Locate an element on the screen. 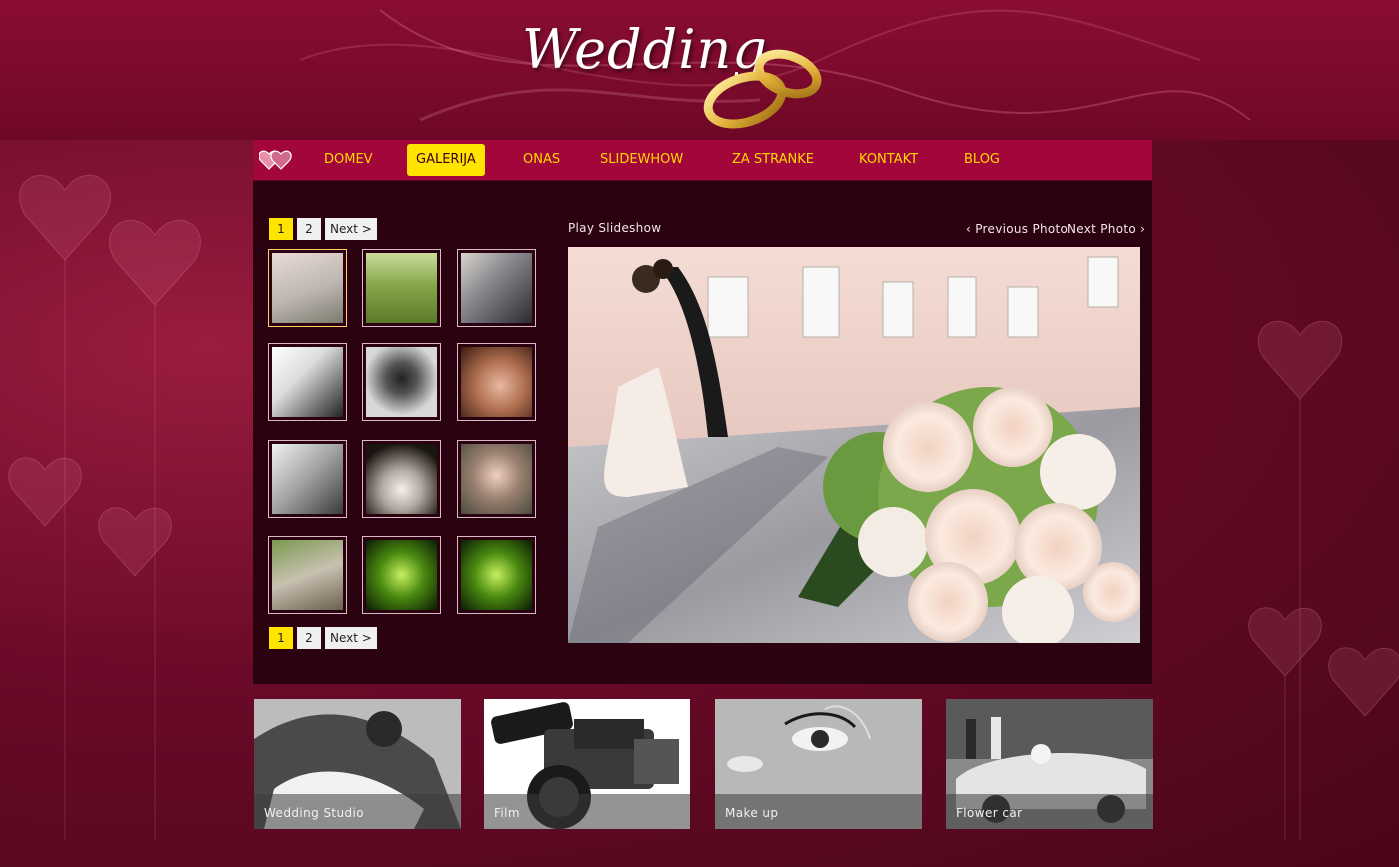 The height and width of the screenshot is (867, 1399). next-photo-link: Next Photo › is located at coordinates (1106, 229).